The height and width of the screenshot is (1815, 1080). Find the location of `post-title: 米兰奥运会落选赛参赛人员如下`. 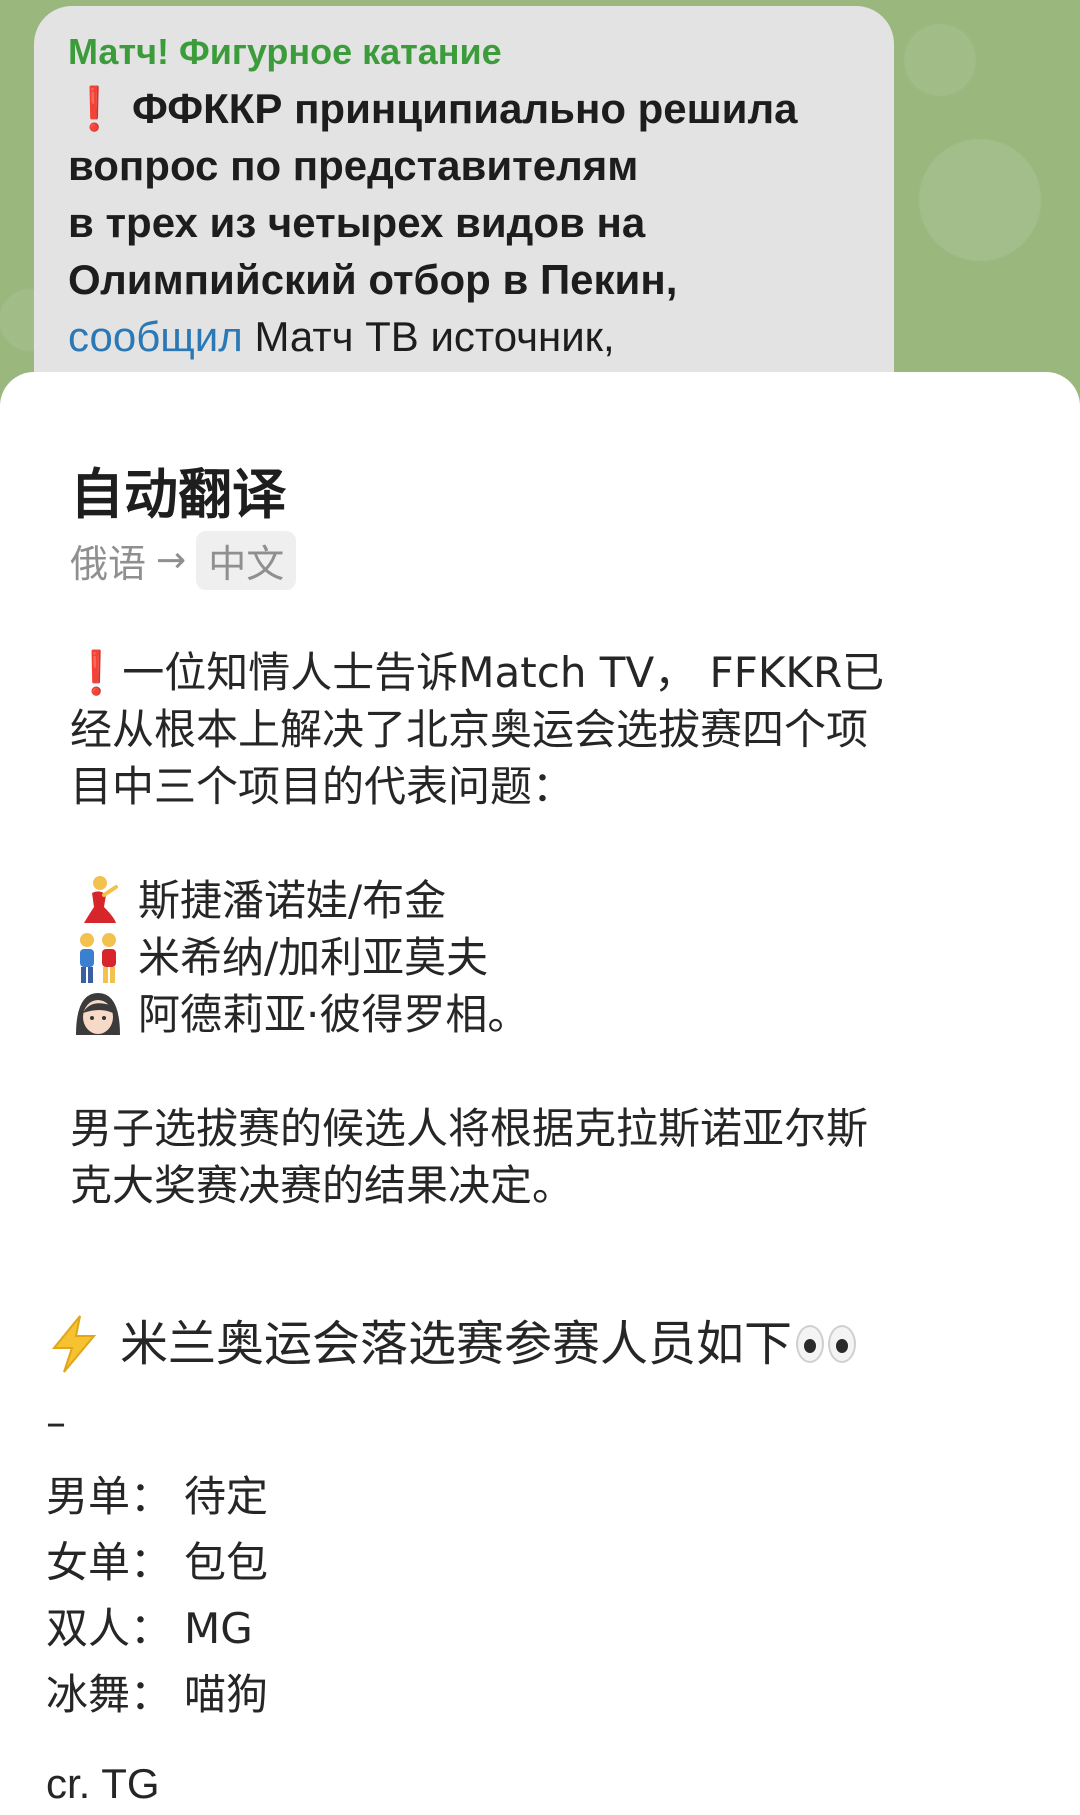

post-title: 米兰奥运会落选赛参赛人员如下 is located at coordinates (546, 1344).